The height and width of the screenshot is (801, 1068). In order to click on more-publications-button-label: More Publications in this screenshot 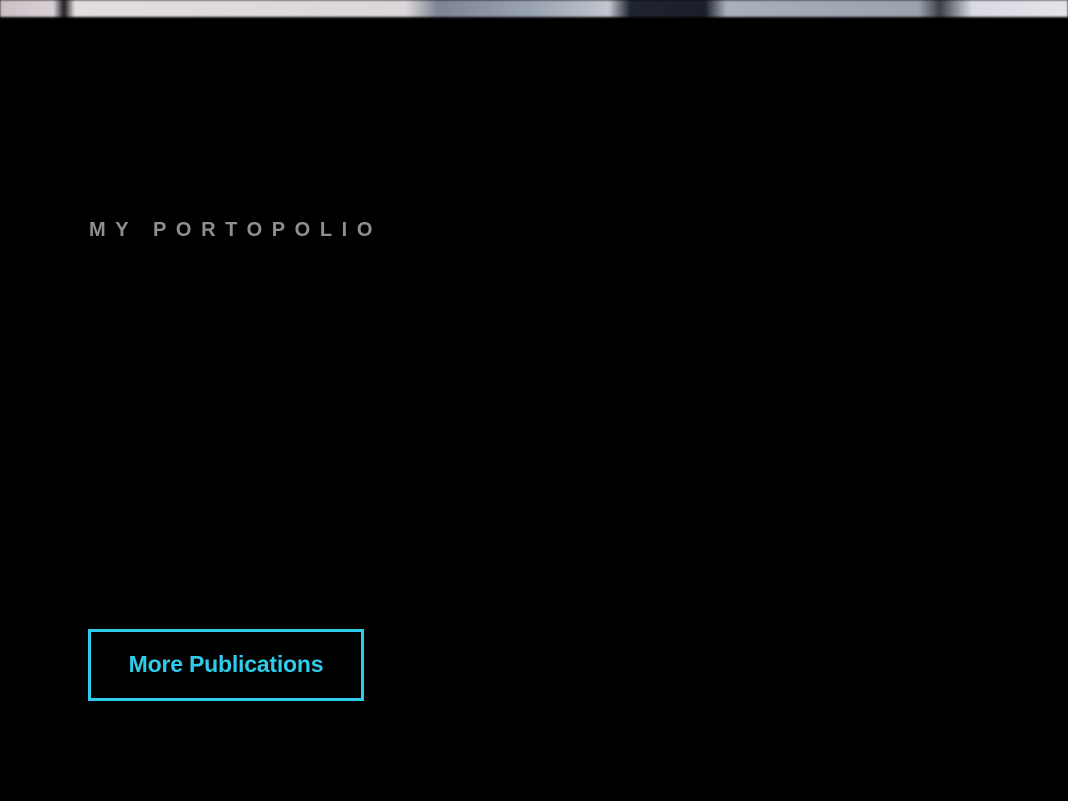, I will do `click(226, 663)`.